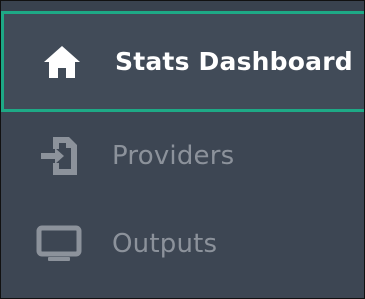  I want to click on sidebar-item-label: Outputs, so click(165, 244).